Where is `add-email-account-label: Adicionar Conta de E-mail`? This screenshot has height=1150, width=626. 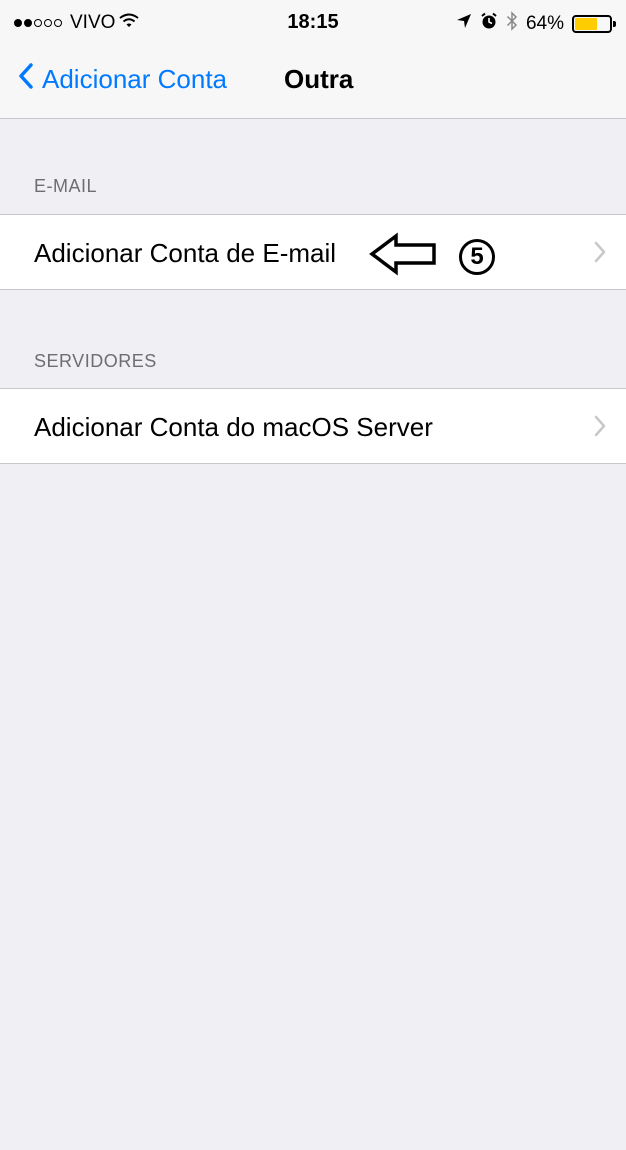 add-email-account-label: Adicionar Conta de E-mail is located at coordinates (185, 253).